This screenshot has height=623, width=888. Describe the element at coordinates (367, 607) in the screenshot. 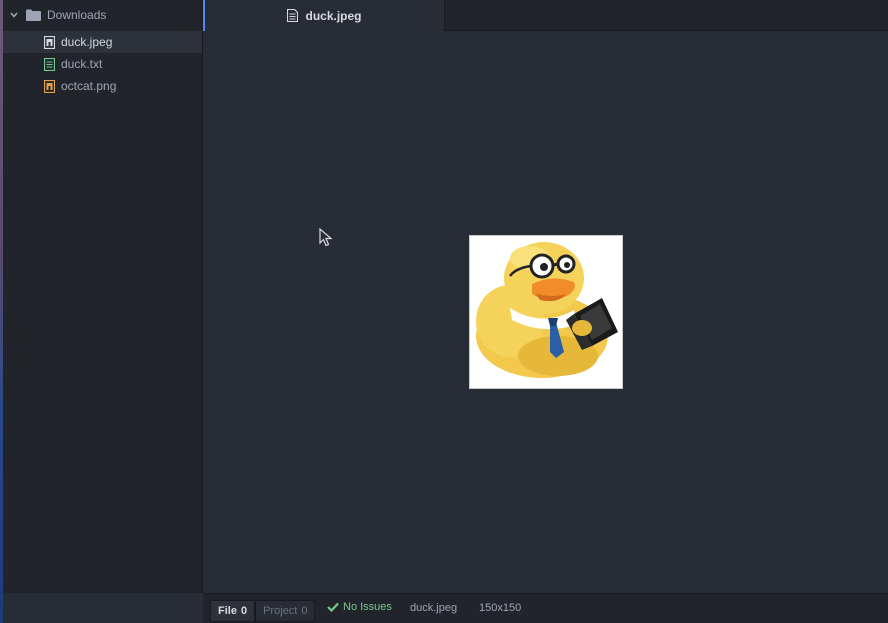

I see `no-issues-label: No Issues` at that location.